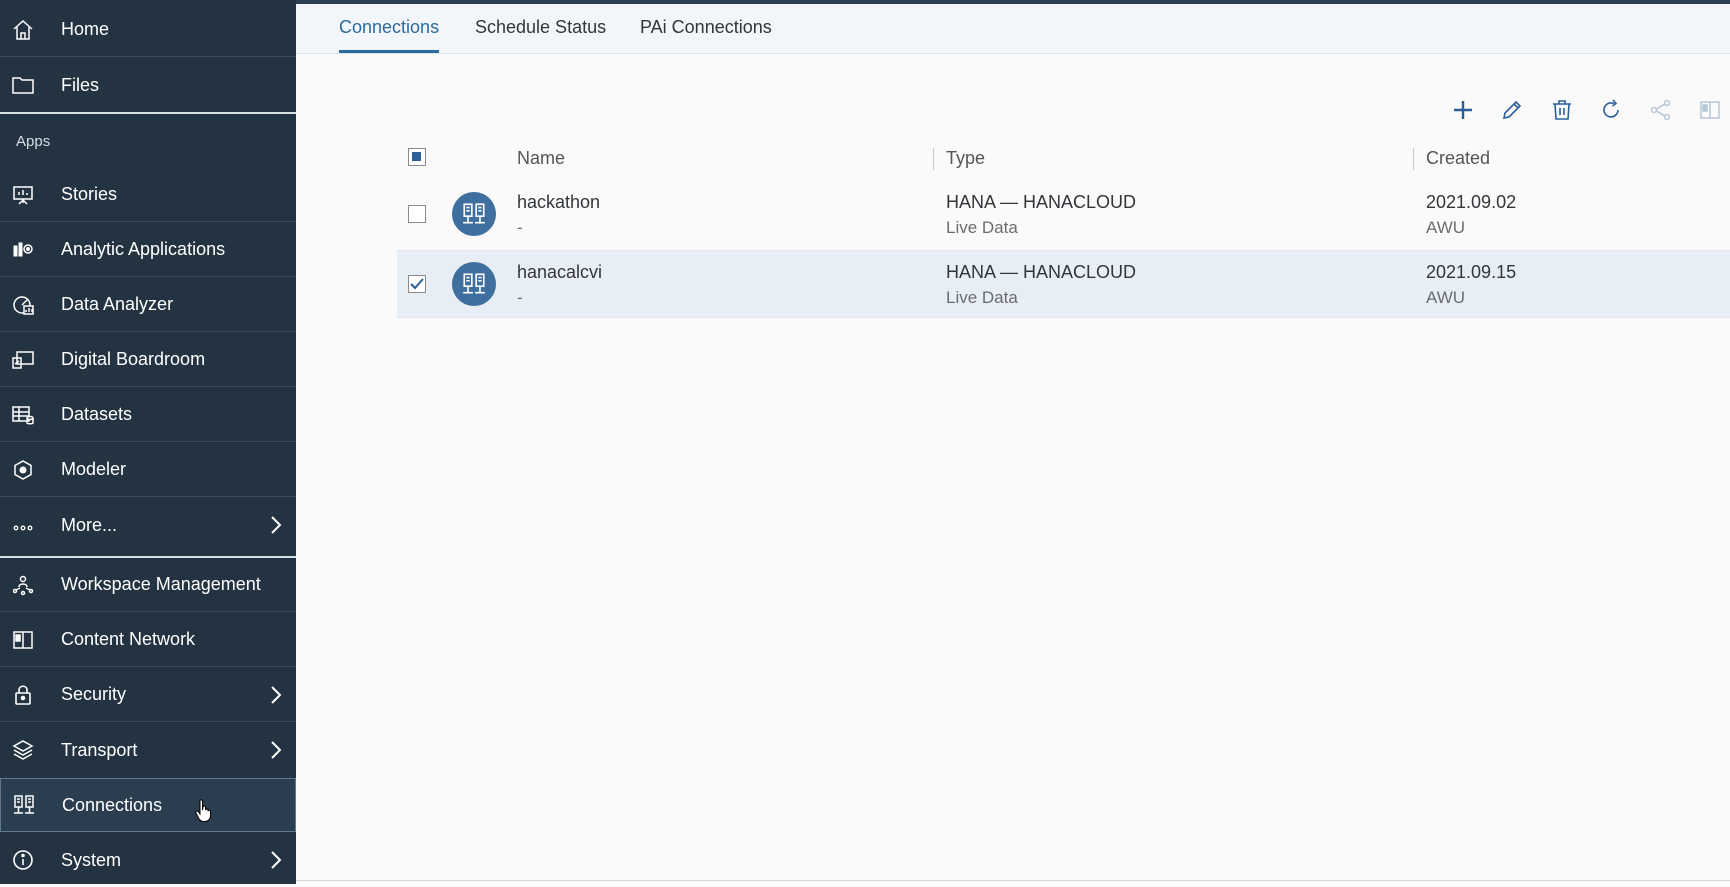  I want to click on add-icon, so click(1463, 110).